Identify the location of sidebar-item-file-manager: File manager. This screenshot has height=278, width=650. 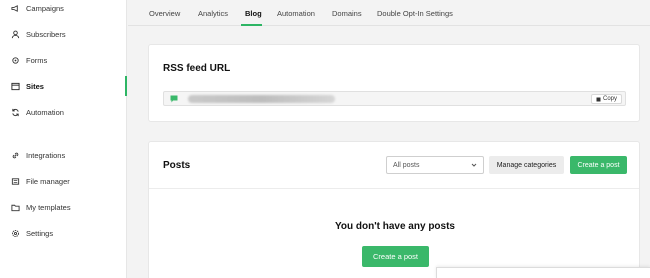
(63, 181).